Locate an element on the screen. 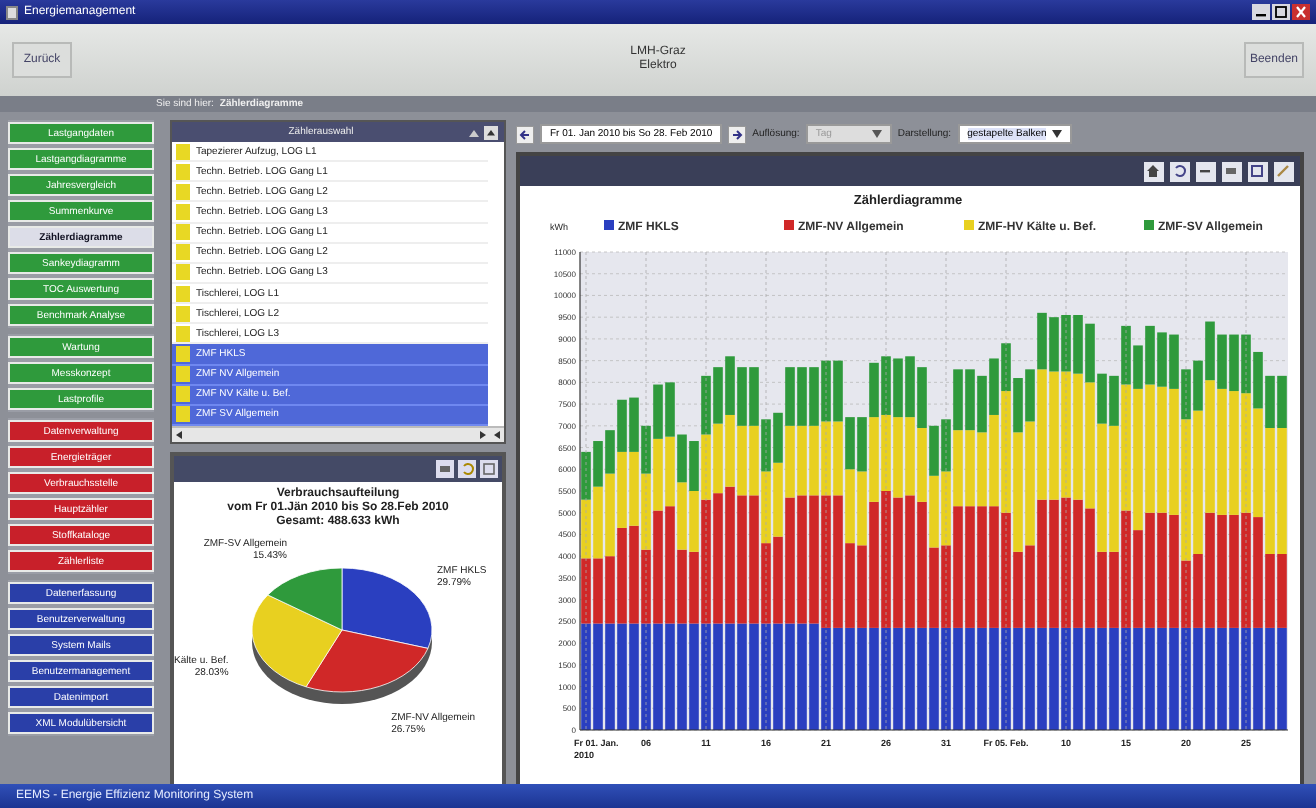 The width and height of the screenshot is (1316, 808). export-icon is located at coordinates (1284, 171).